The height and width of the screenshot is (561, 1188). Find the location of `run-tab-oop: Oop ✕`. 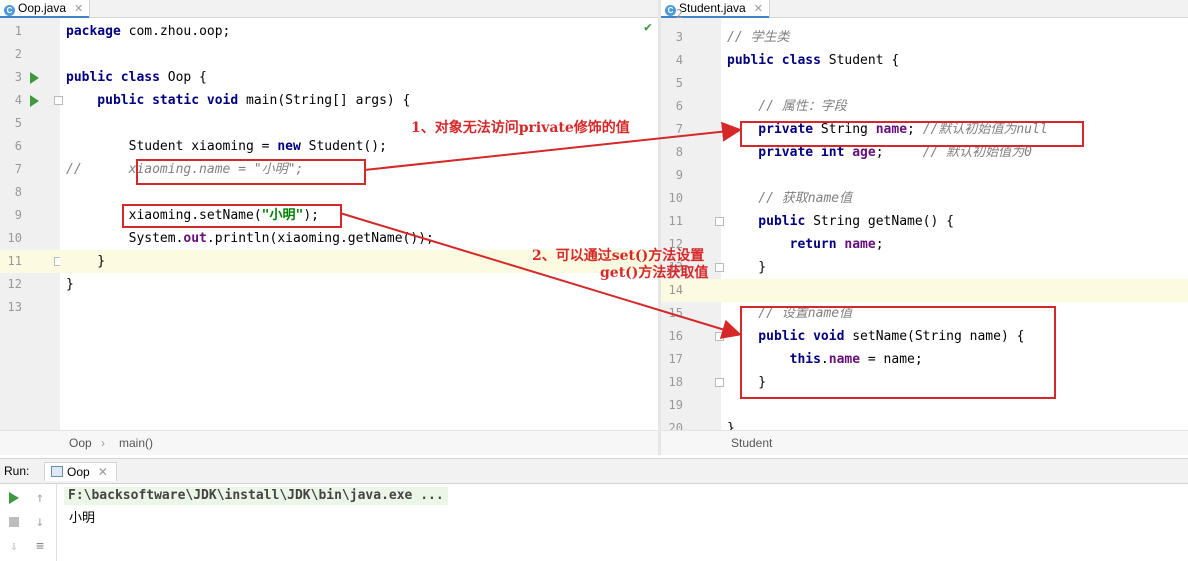

run-tab-oop: Oop ✕ is located at coordinates (80, 471).